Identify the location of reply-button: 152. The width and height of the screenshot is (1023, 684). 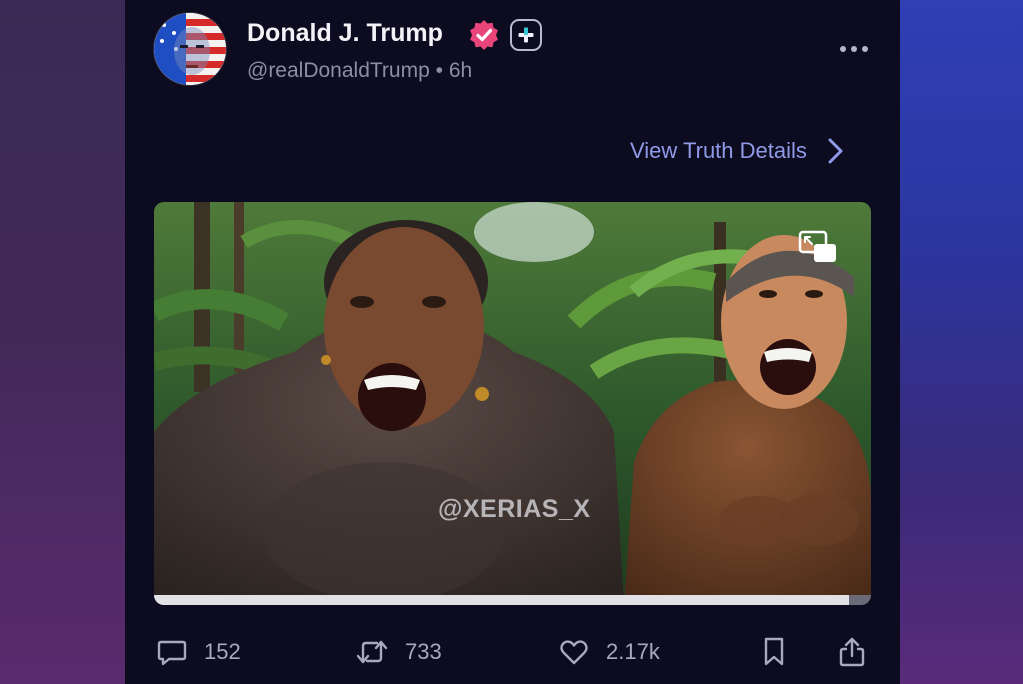
(198, 652).